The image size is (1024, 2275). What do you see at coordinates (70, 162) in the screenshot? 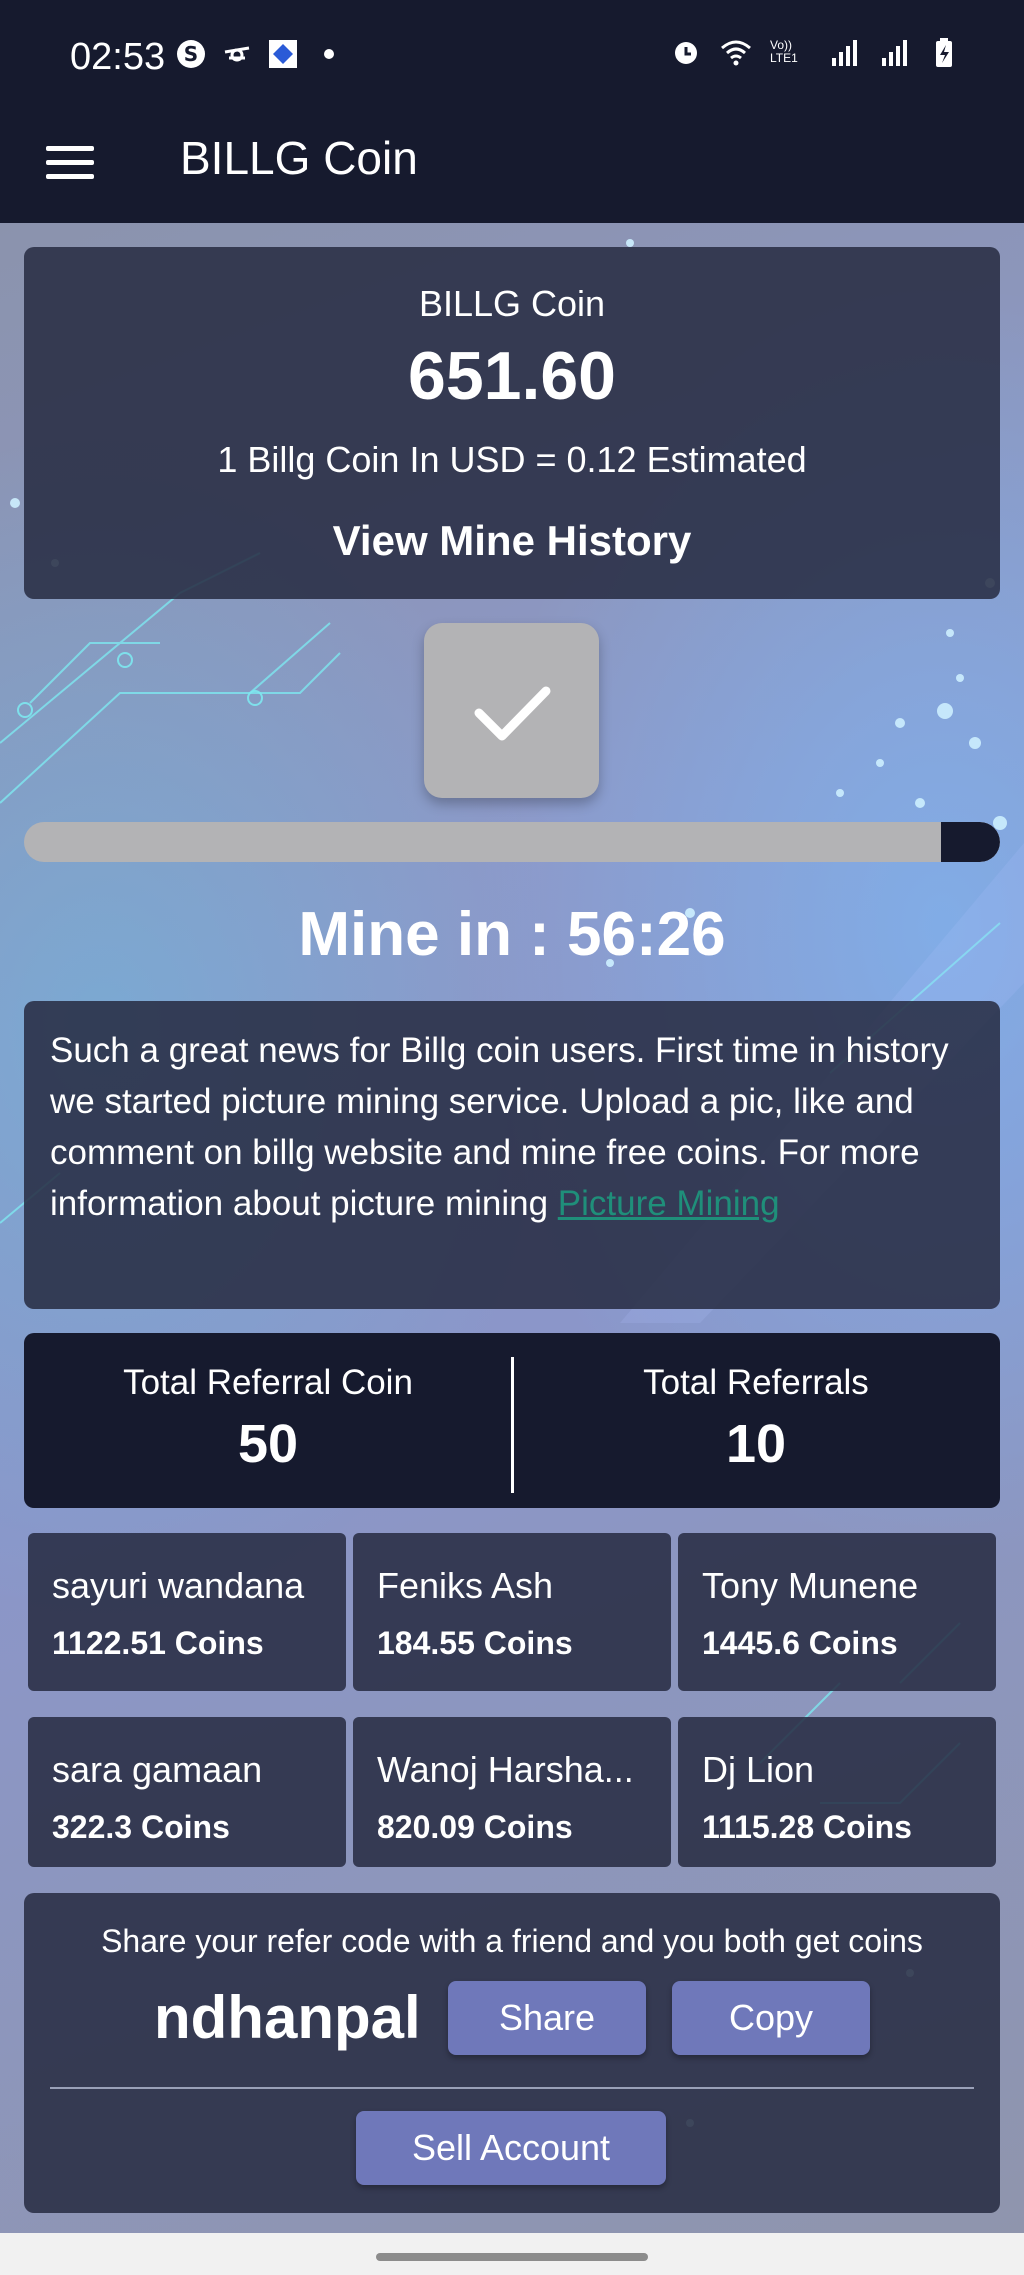
I see `hamburger-menu-icon` at bounding box center [70, 162].